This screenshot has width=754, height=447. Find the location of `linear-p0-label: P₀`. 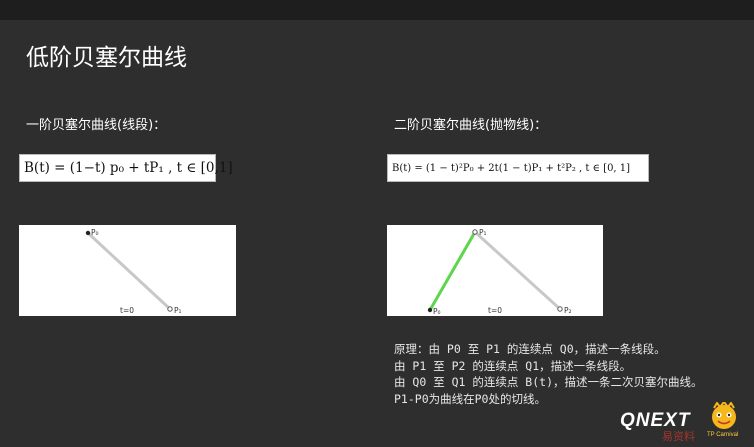

linear-p0-label: P₀ is located at coordinates (95, 232).